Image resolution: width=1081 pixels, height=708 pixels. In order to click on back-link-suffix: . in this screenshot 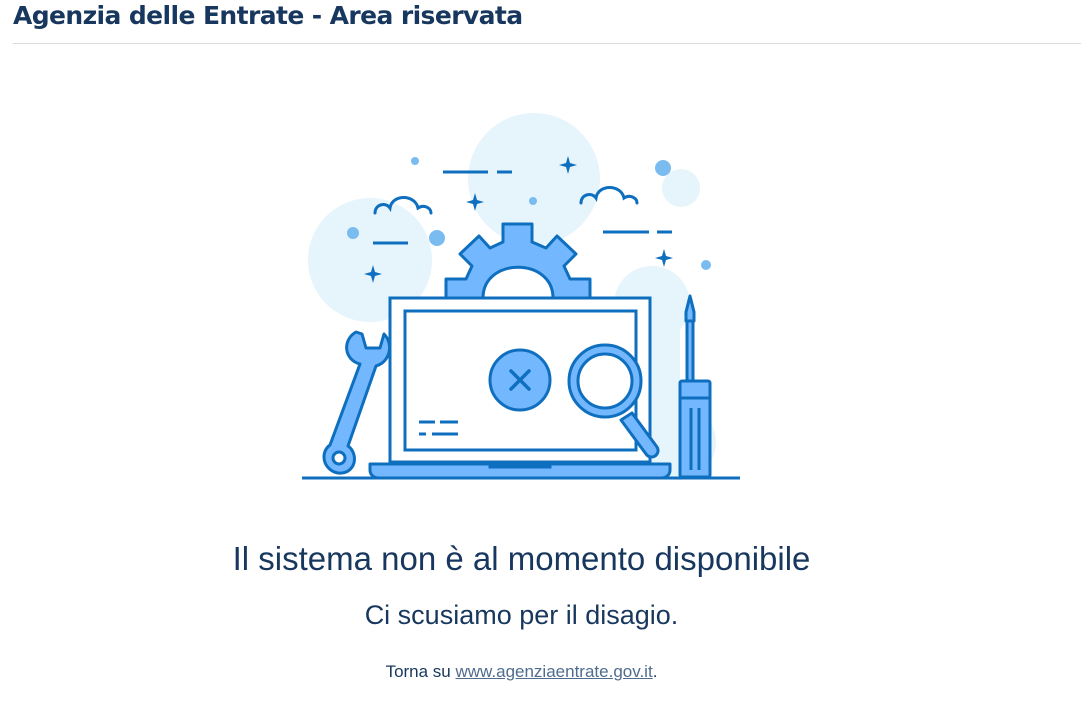, I will do `click(655, 671)`.